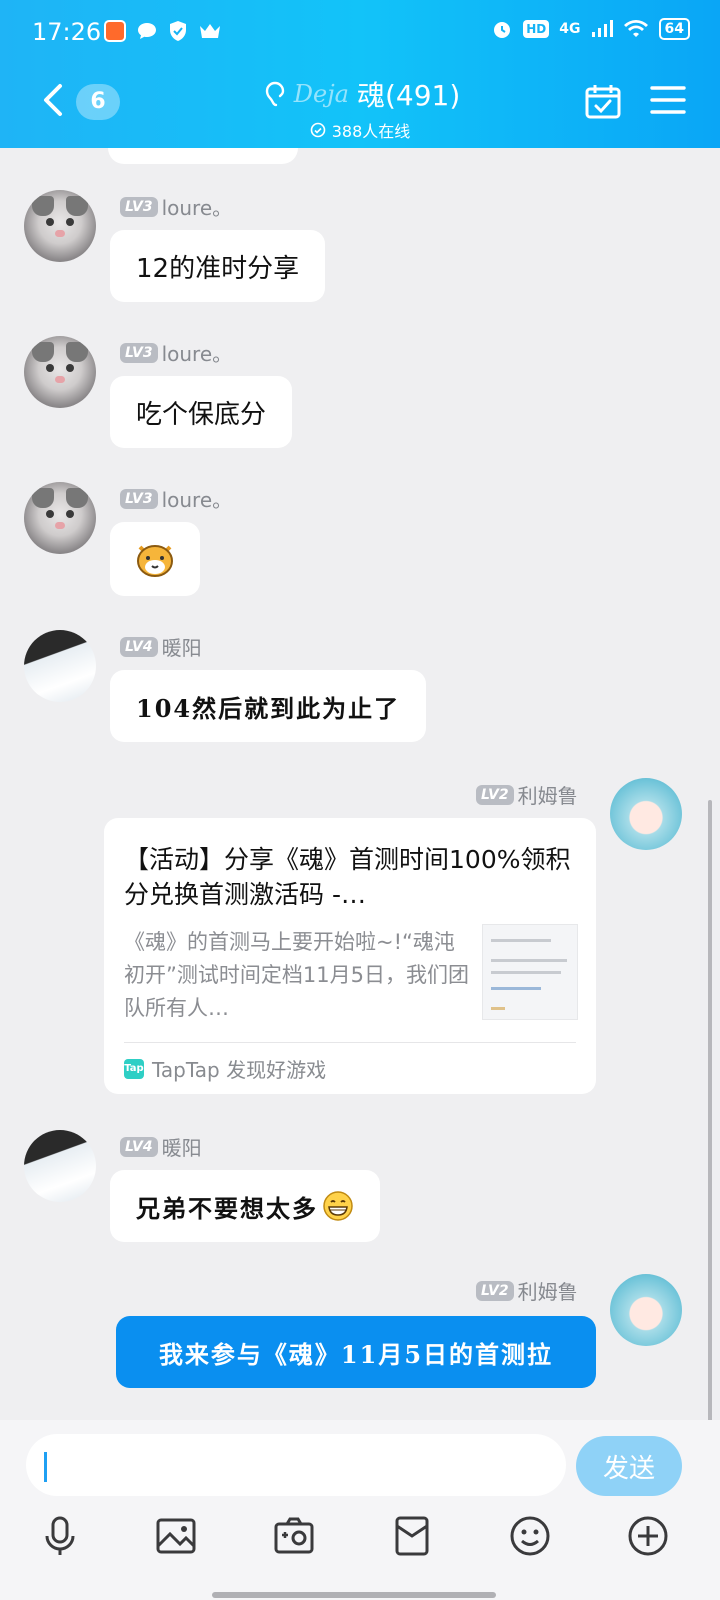 This screenshot has height=1600, width=720. What do you see at coordinates (45, 1467) in the screenshot?
I see `text-cursor` at bounding box center [45, 1467].